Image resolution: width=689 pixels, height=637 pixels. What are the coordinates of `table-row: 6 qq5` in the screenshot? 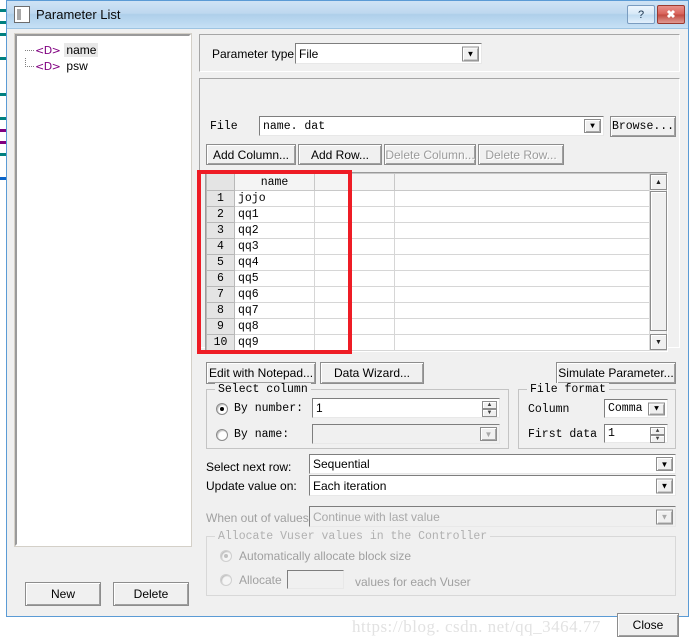 It's located at (436, 278).